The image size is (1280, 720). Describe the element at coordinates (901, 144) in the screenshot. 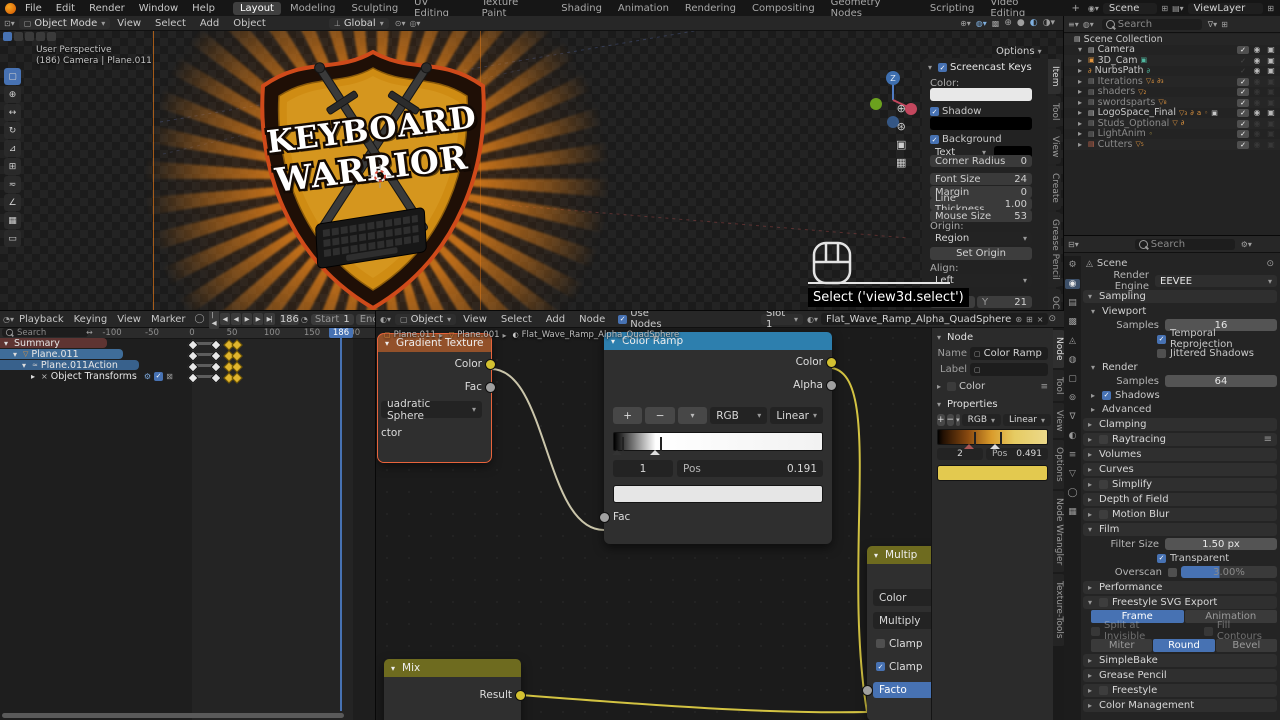

I see `camera-view-icon: ▣` at that location.